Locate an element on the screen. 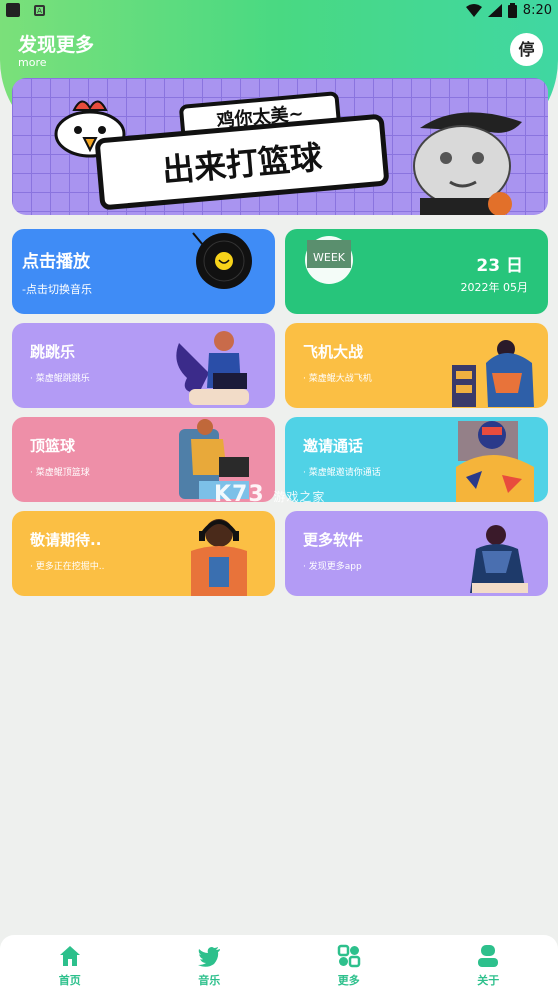 This screenshot has width=558, height=997. person-headphones-illustration is located at coordinates (219, 557).